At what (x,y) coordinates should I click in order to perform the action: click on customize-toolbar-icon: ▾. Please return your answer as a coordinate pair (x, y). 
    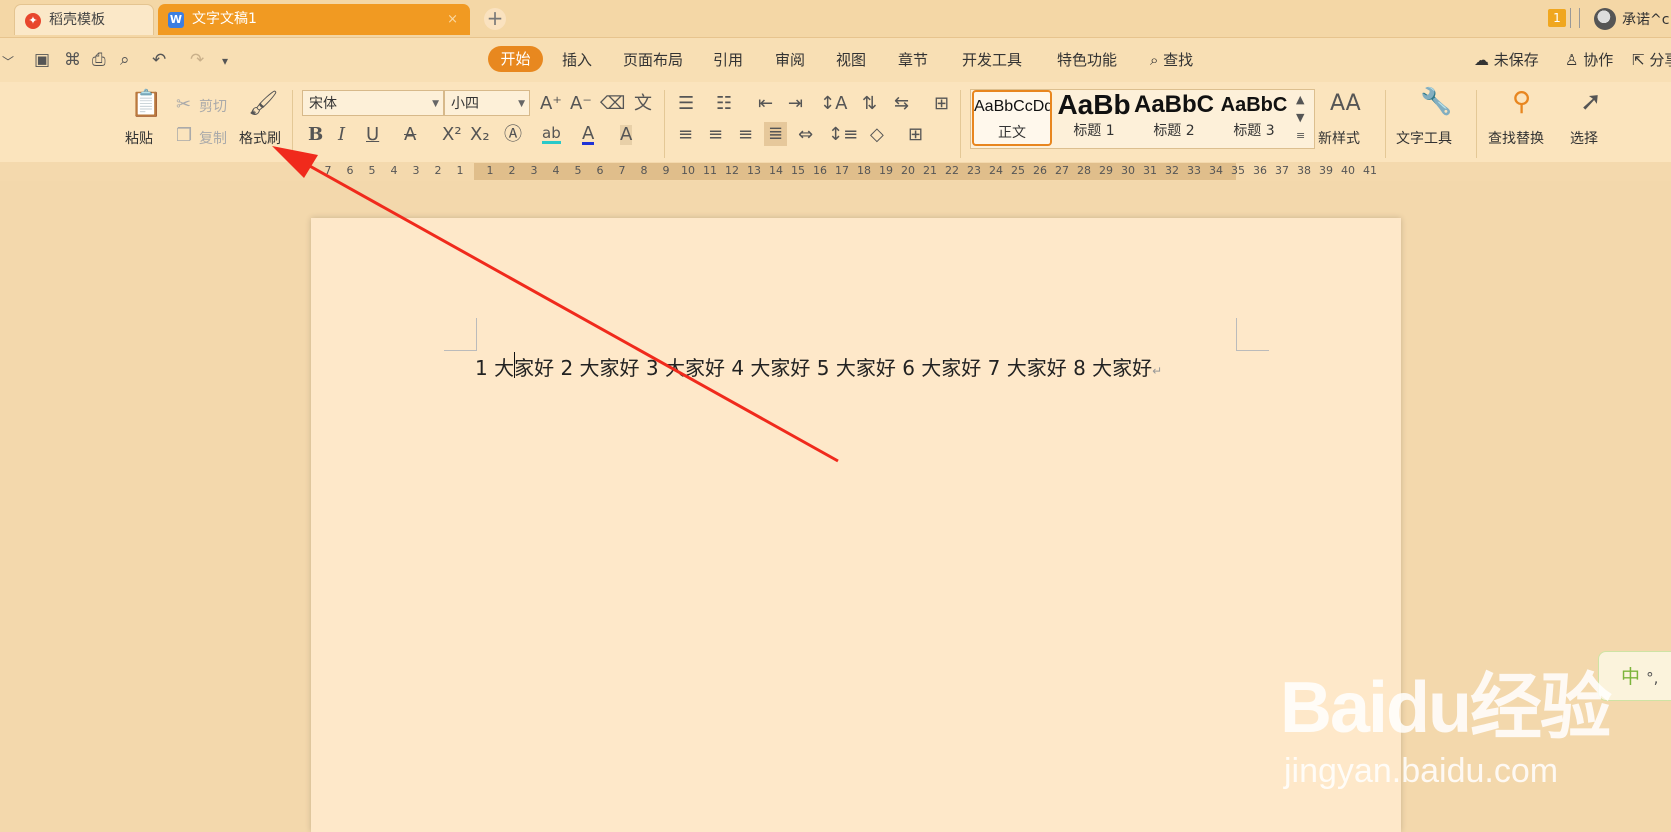
    Looking at the image, I should click on (225, 61).